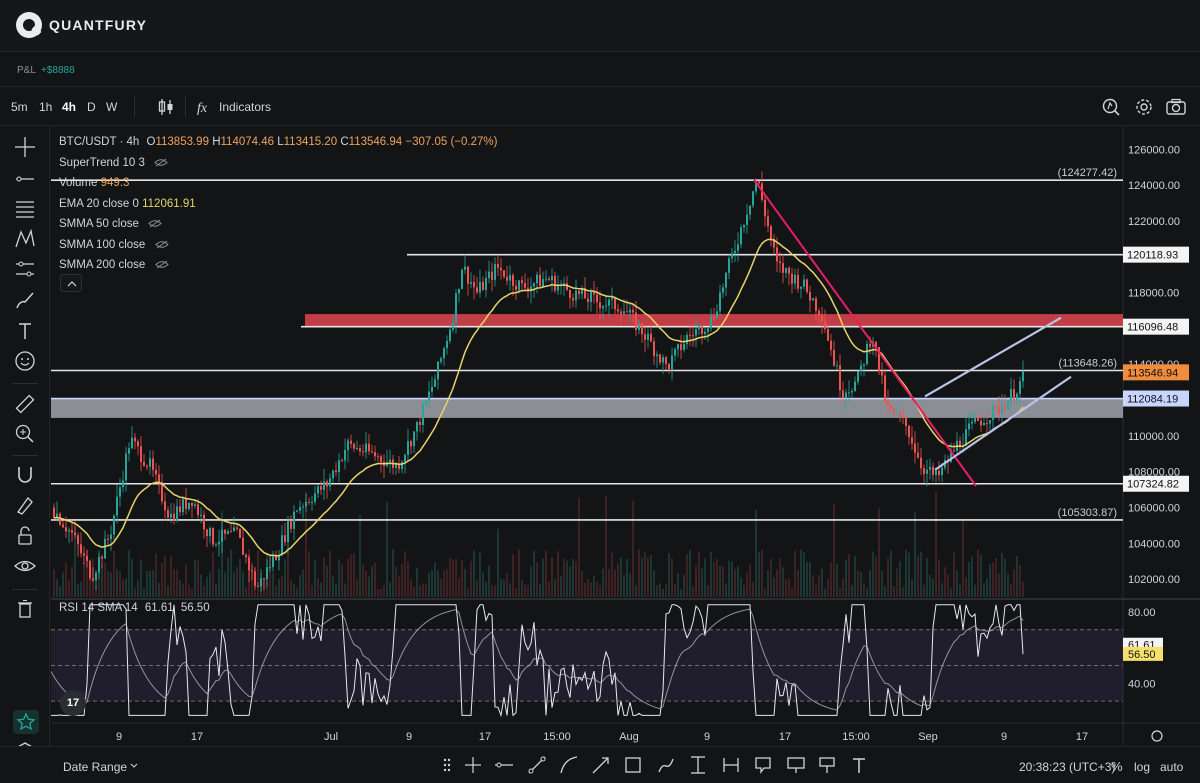 This screenshot has width=1200, height=783. Describe the element at coordinates (796, 765) in the screenshot. I see `callout-icon` at that location.